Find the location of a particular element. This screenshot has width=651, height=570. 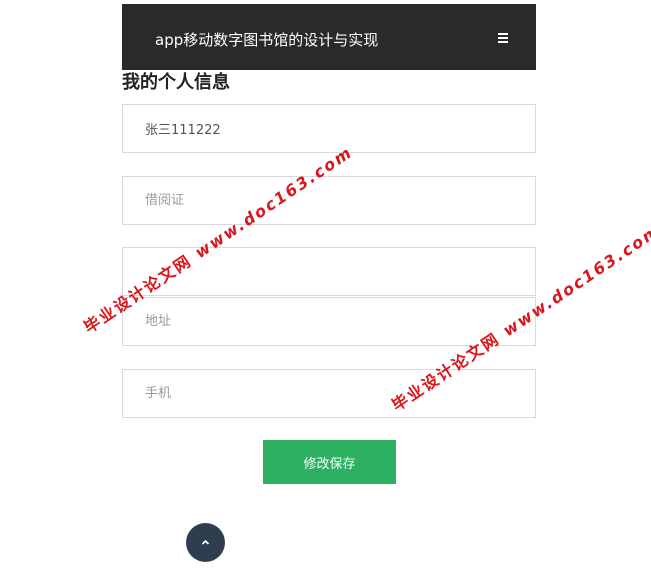

phone-field is located at coordinates (329, 393).